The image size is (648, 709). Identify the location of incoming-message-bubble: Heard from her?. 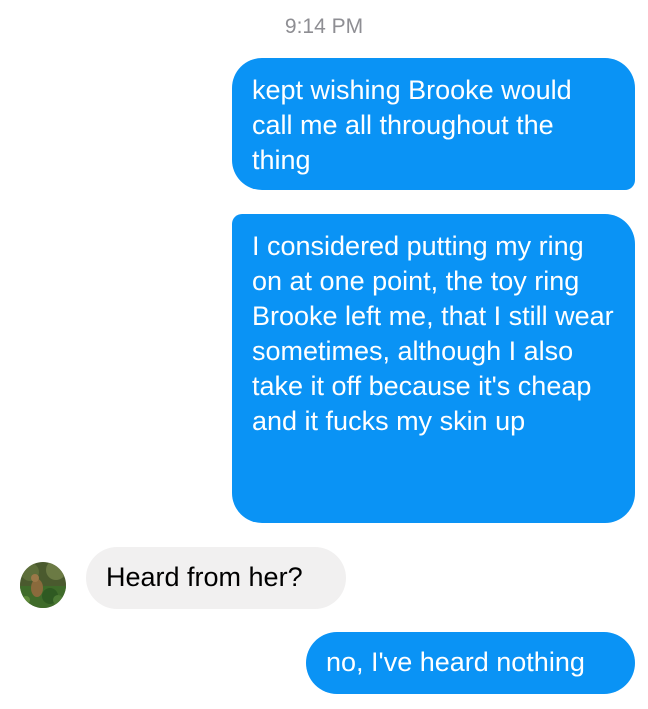
(216, 578).